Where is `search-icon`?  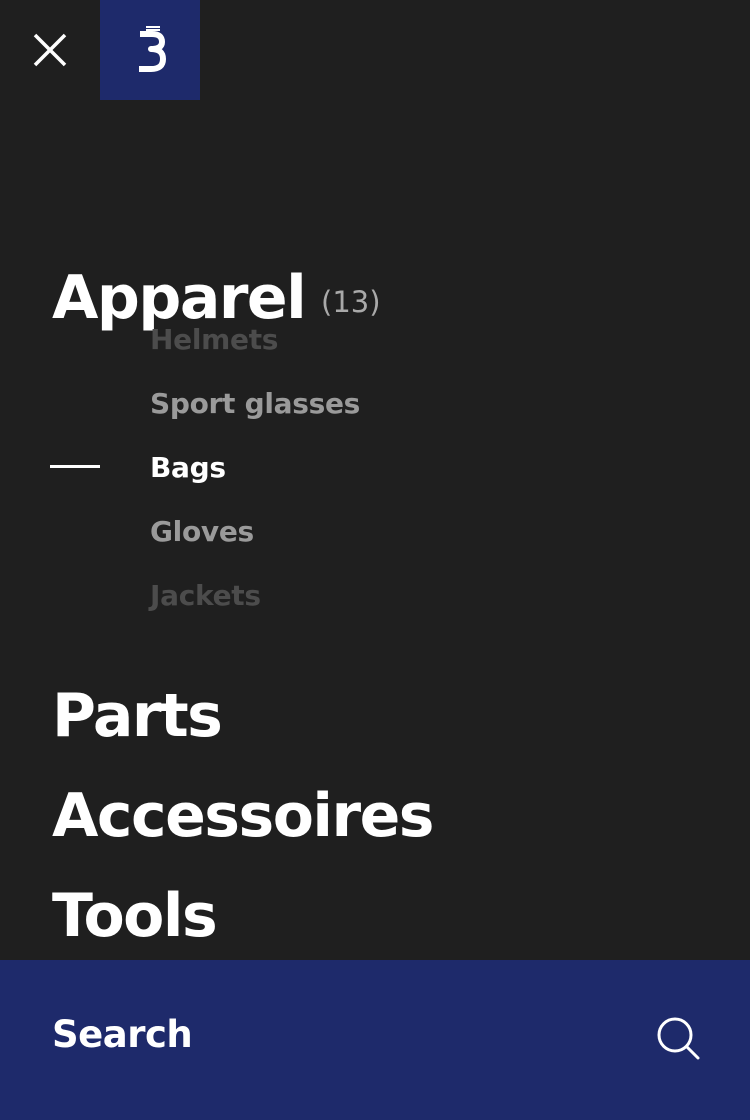
search-icon is located at coordinates (678, 1038).